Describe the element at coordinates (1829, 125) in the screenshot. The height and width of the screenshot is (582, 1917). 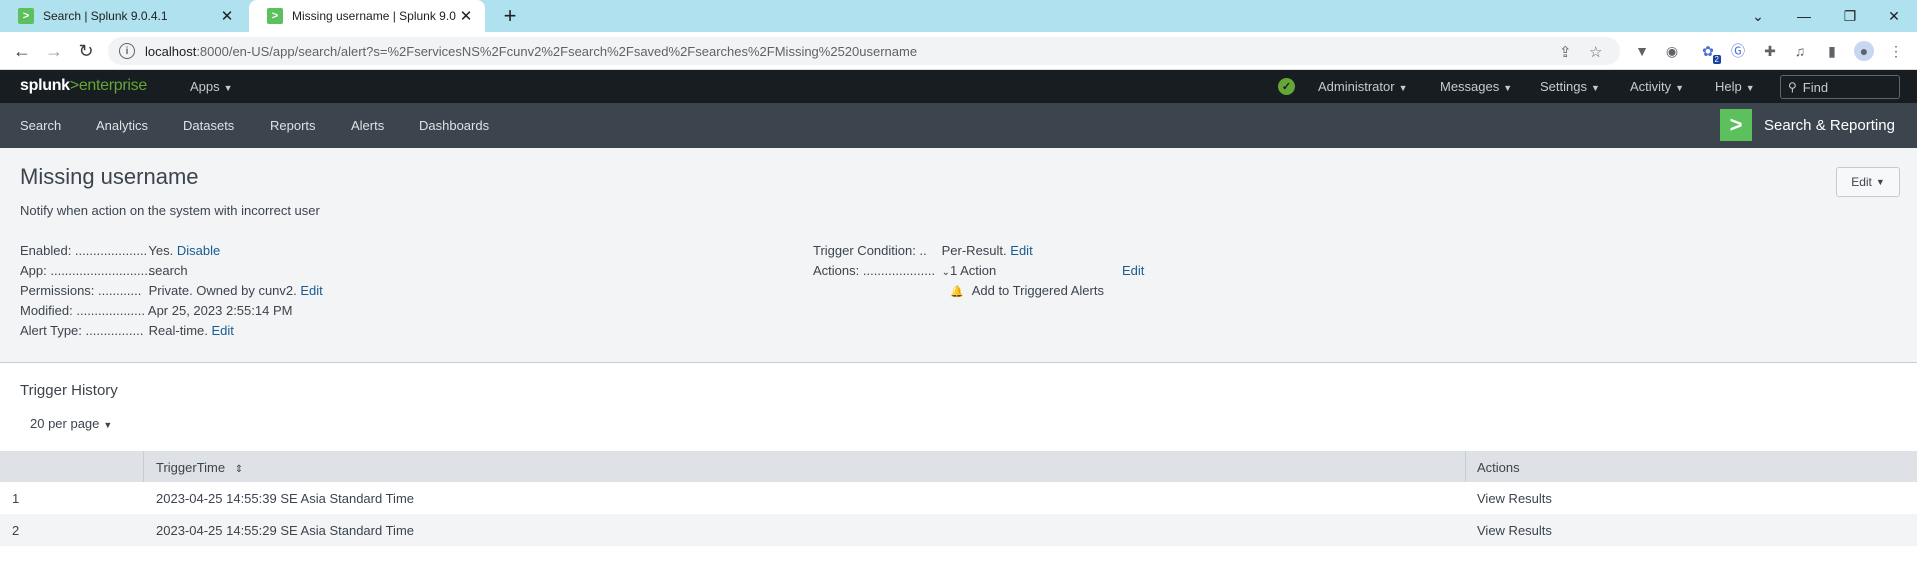
I see `app-title: Search & Reporting` at that location.